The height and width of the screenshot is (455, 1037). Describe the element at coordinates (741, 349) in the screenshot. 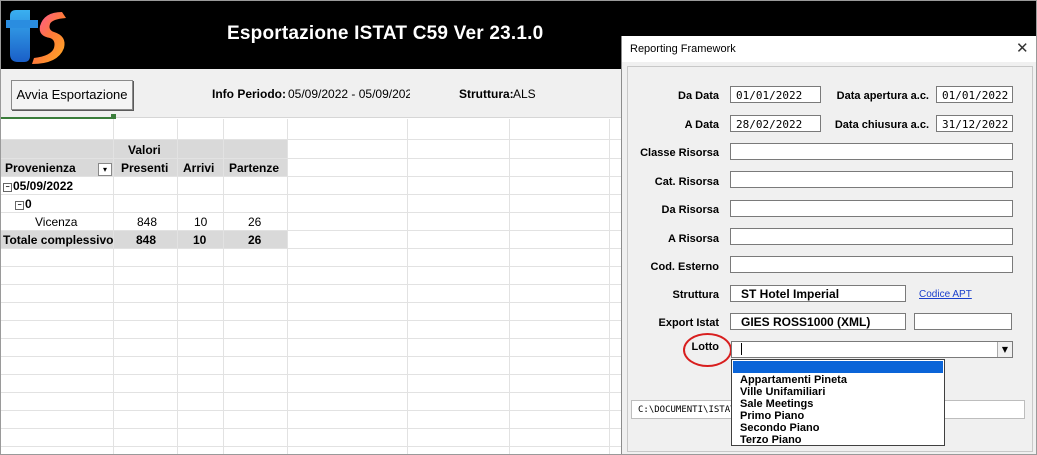

I see `text-caret` at that location.